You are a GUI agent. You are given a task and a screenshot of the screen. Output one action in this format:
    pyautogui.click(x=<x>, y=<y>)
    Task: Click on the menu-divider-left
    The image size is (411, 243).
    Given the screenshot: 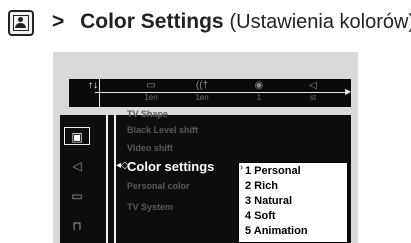 What is the action you would take?
    pyautogui.click(x=107, y=179)
    